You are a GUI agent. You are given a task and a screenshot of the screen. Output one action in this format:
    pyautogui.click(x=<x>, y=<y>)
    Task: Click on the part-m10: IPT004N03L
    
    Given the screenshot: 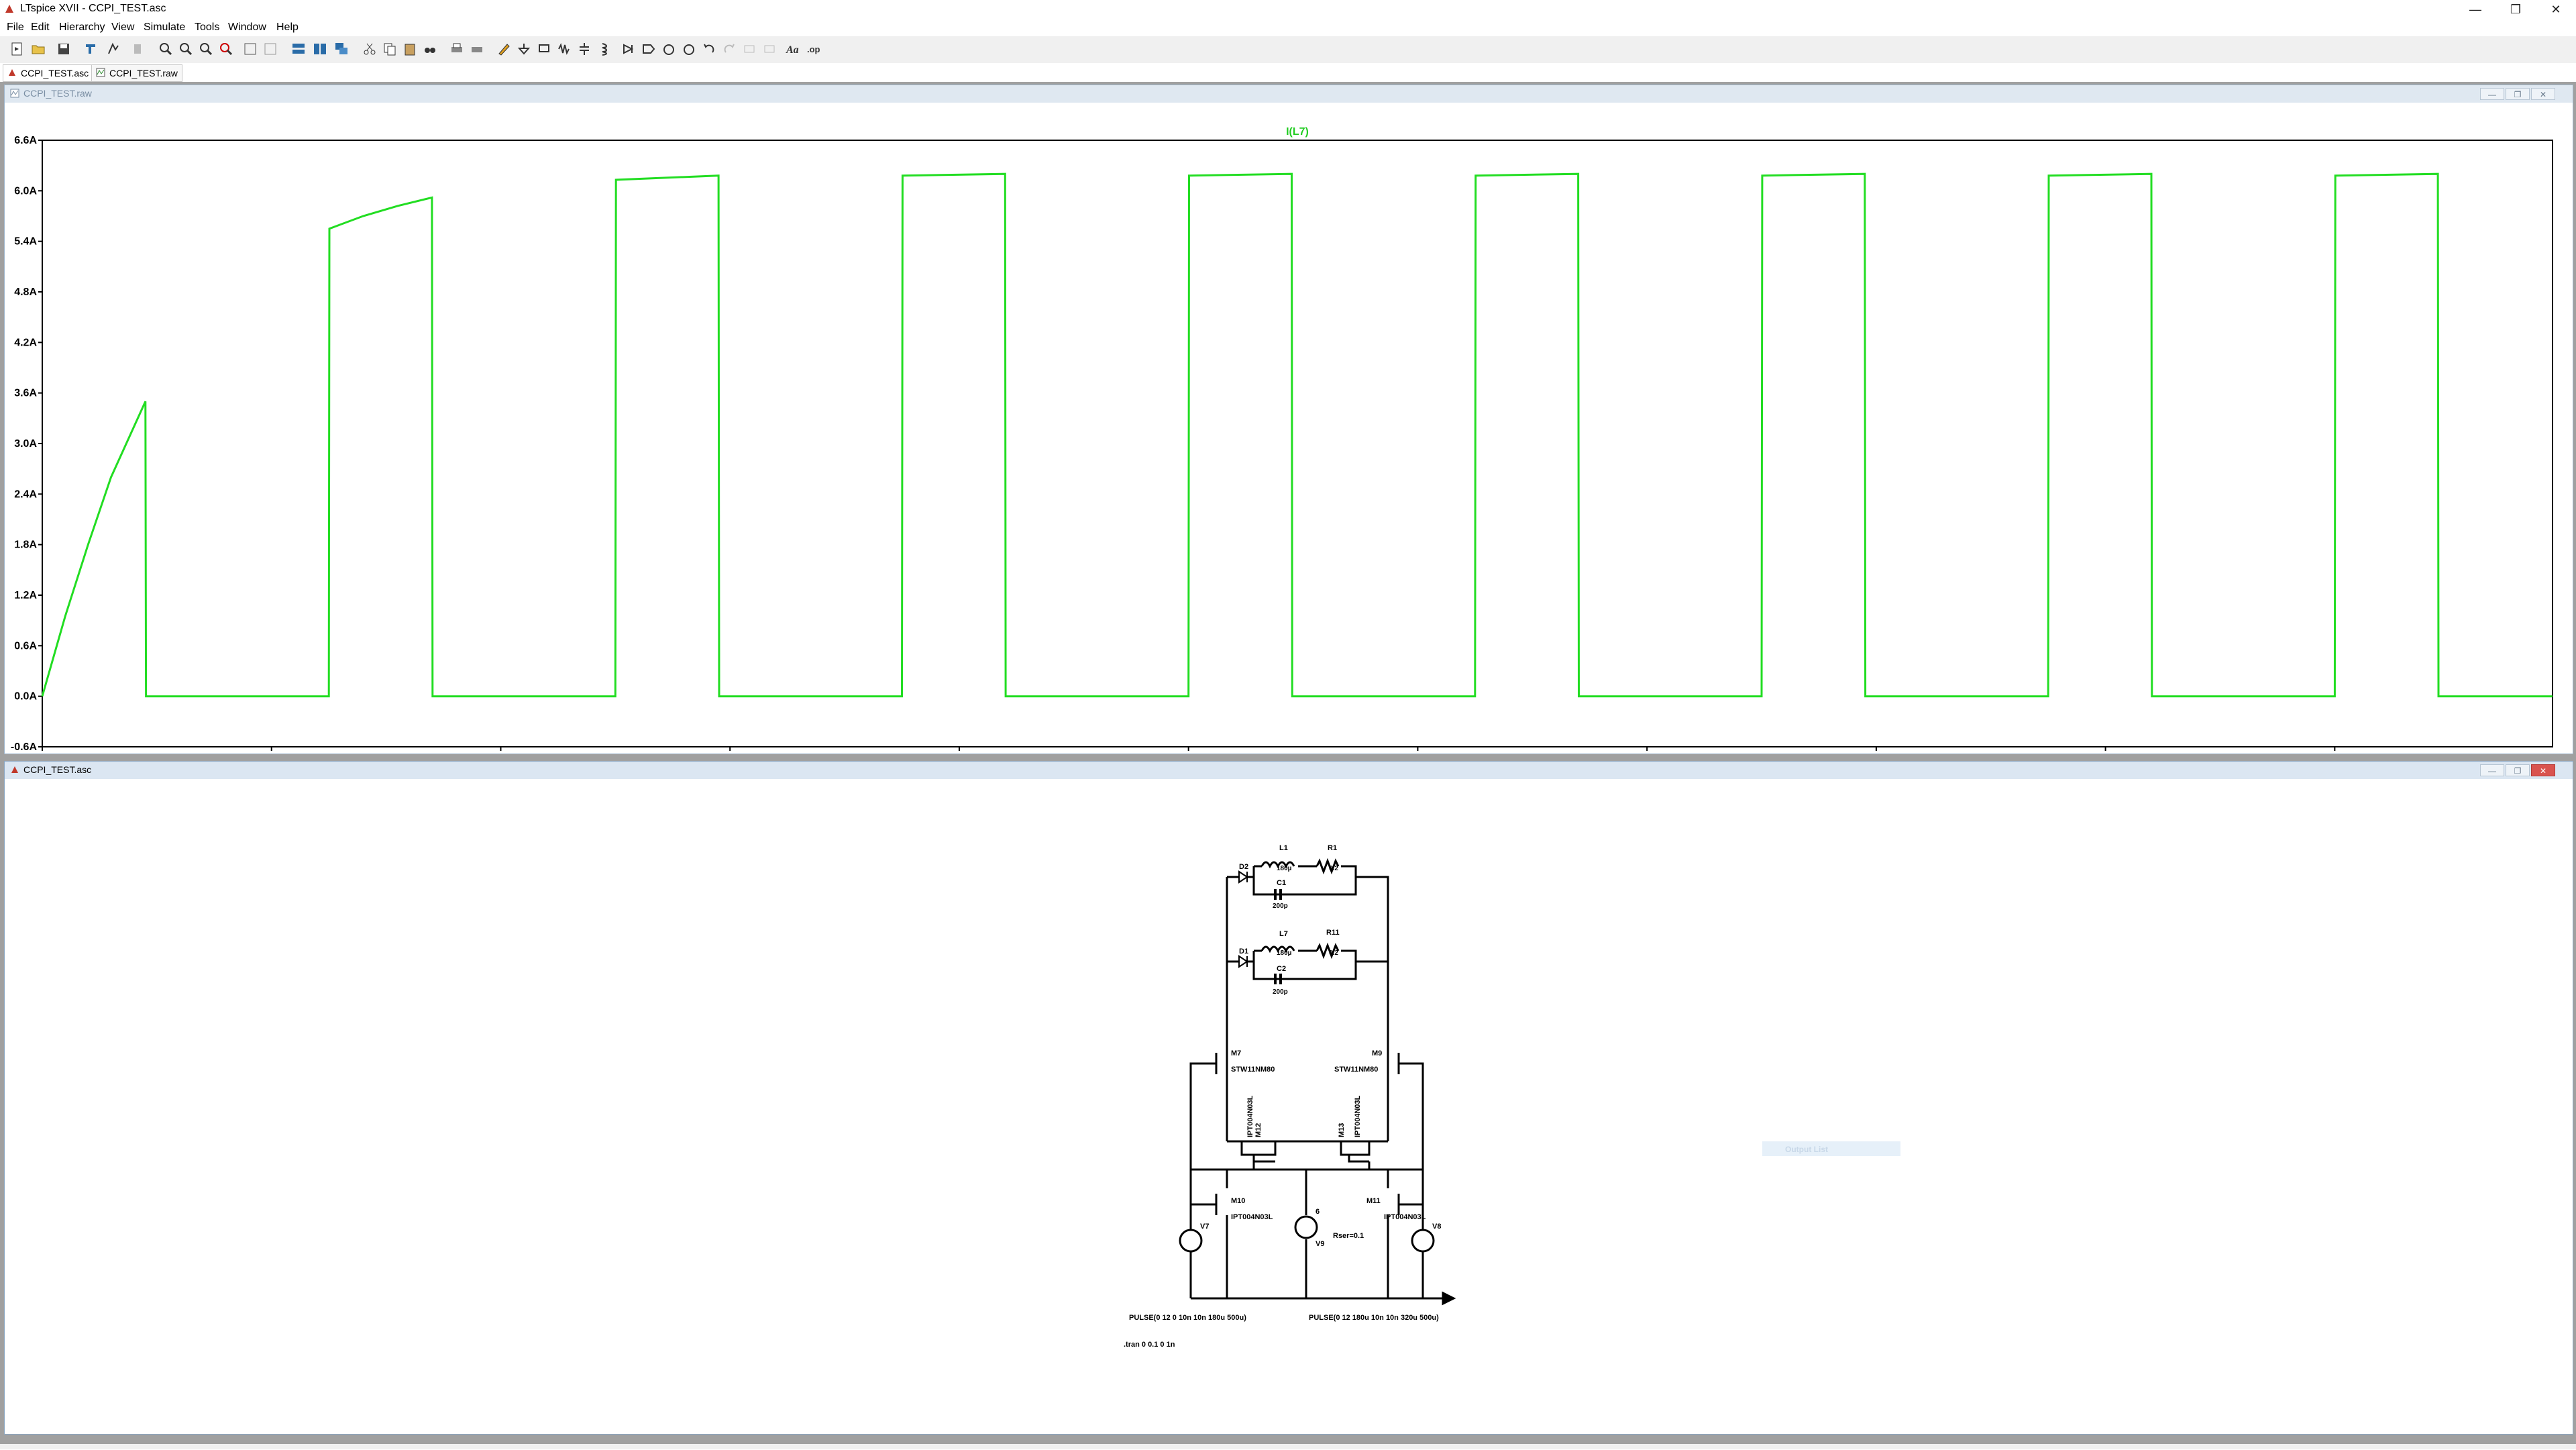 What is the action you would take?
    pyautogui.click(x=1252, y=1217)
    